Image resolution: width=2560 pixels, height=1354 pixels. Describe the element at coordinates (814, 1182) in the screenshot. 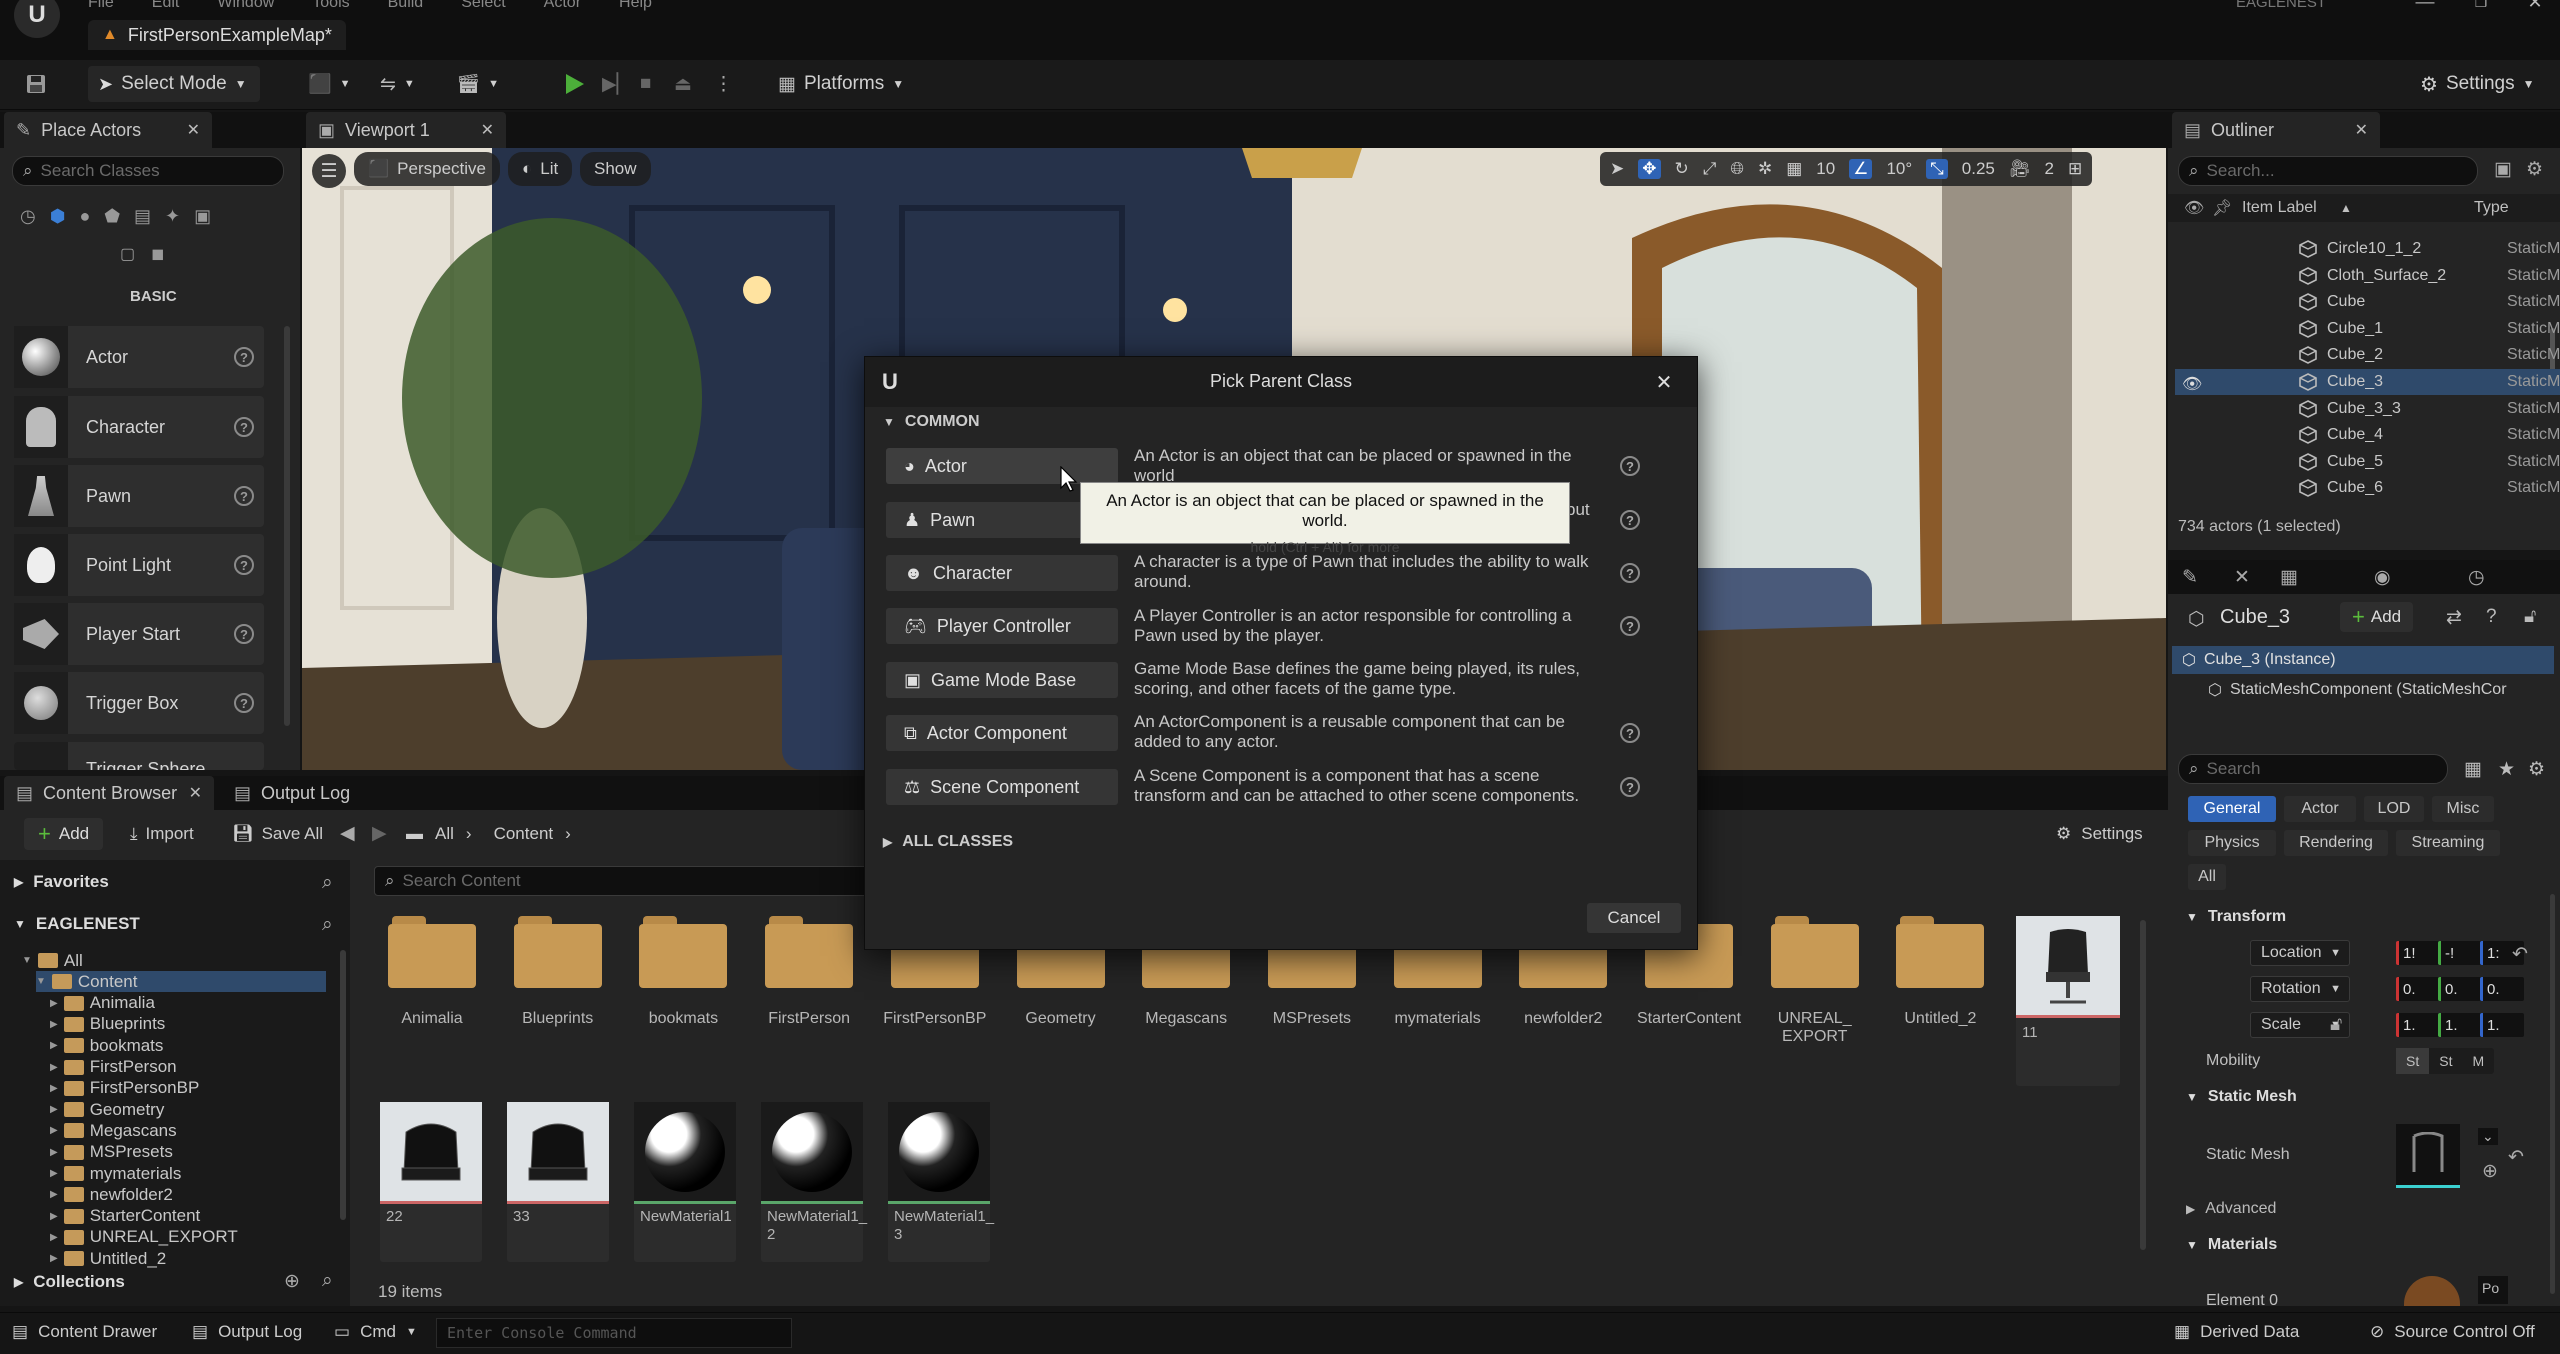

I see `content-asset-card: NewMaterial1_ 2` at that location.